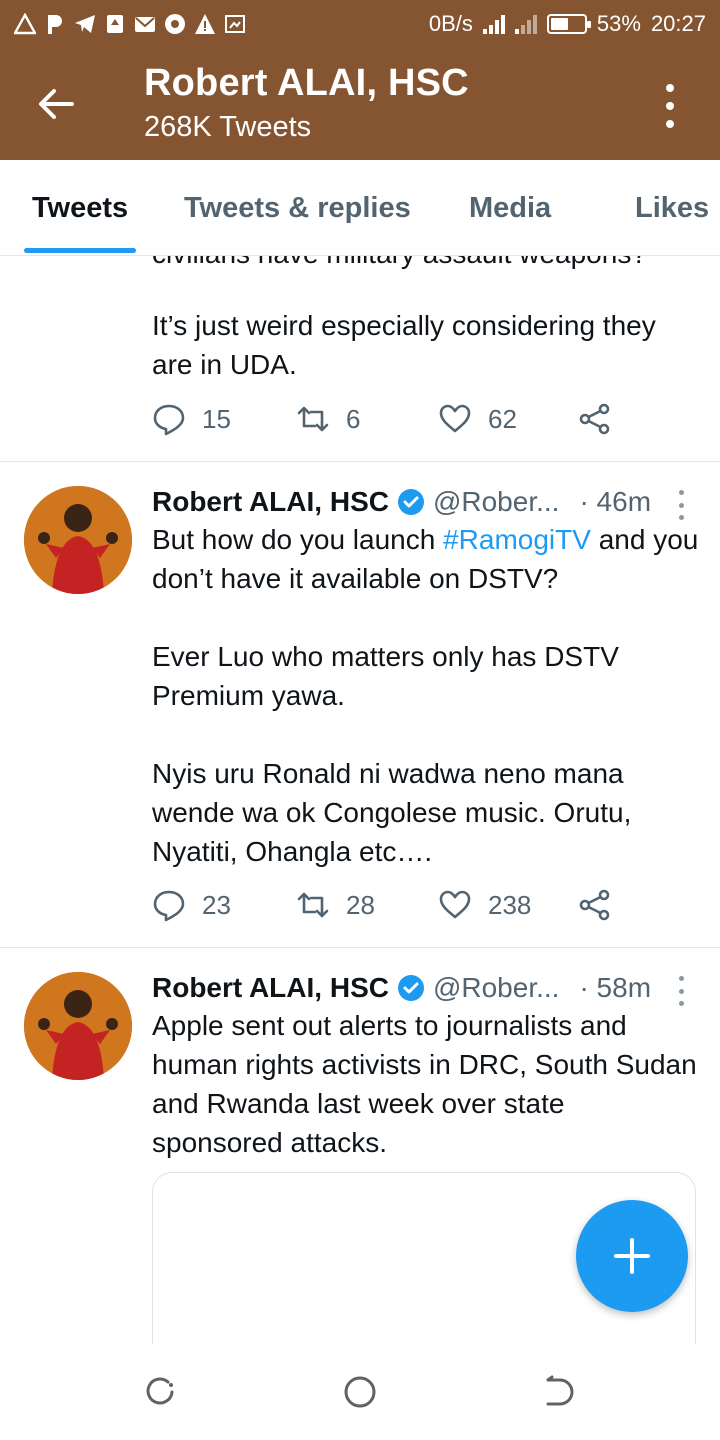  What do you see at coordinates (670, 106) in the screenshot?
I see `more-options-button` at bounding box center [670, 106].